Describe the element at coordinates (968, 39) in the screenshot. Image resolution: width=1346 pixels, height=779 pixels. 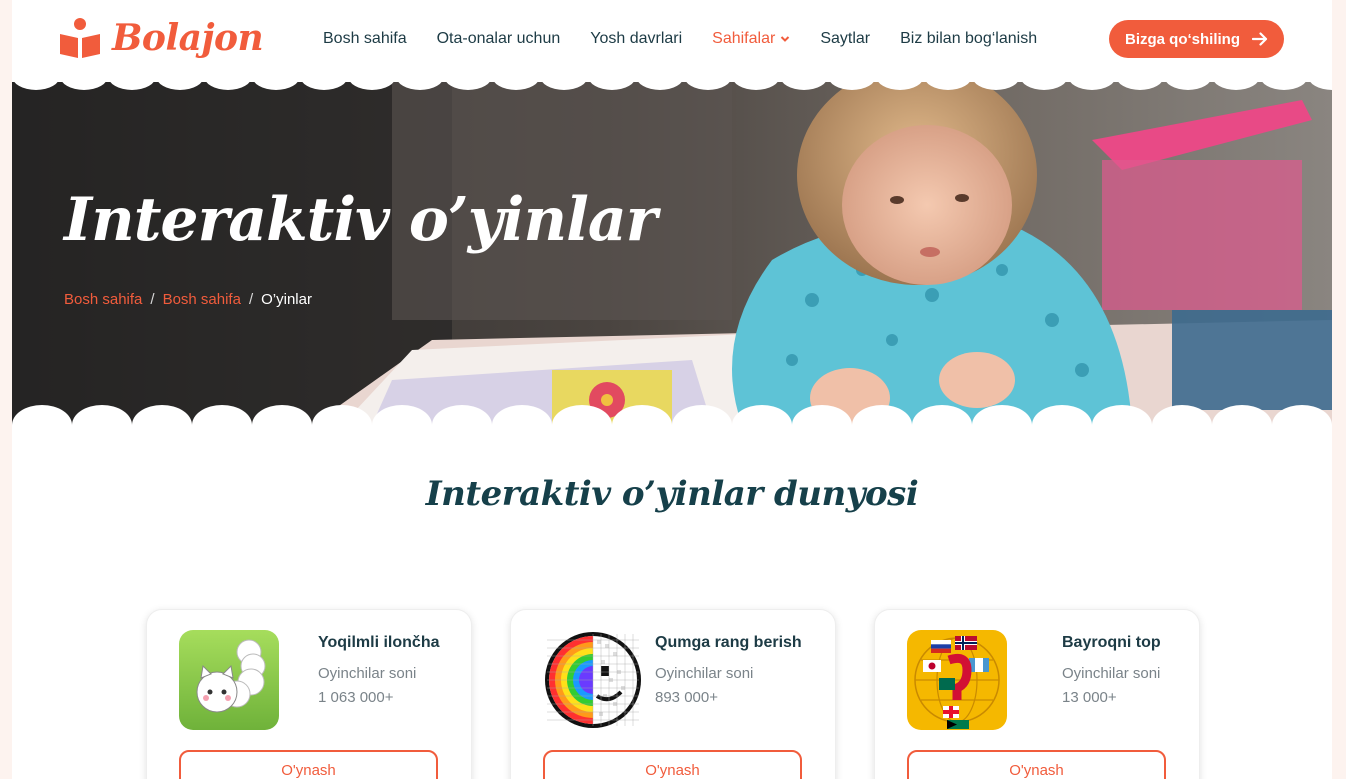
I see `nav-item-contact: Biz bilan bog‘lanish` at that location.